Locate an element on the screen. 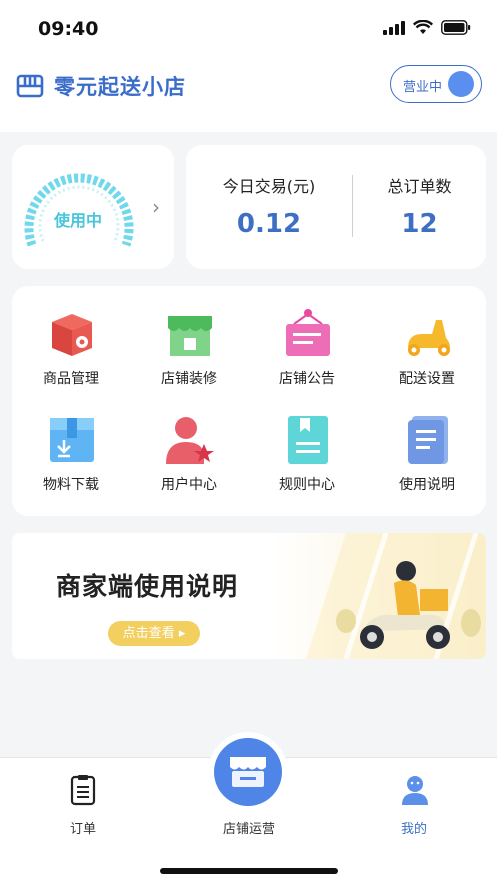  tab-mine: 我的 is located at coordinates (414, 803).